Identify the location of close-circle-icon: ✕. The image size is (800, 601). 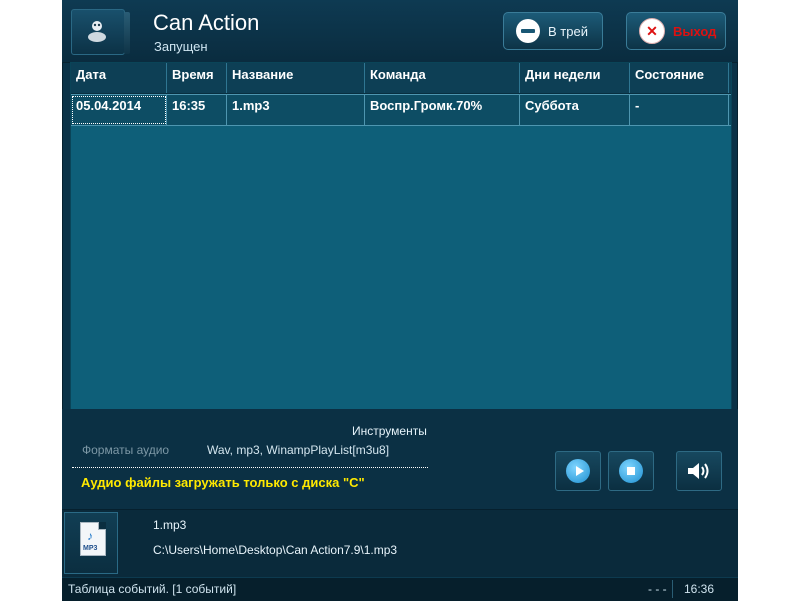
(652, 31).